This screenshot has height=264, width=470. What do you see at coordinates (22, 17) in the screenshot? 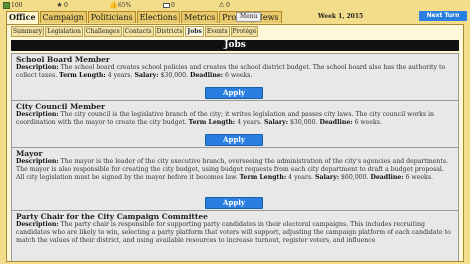
I see `tab-office: Office` at bounding box center [22, 17].